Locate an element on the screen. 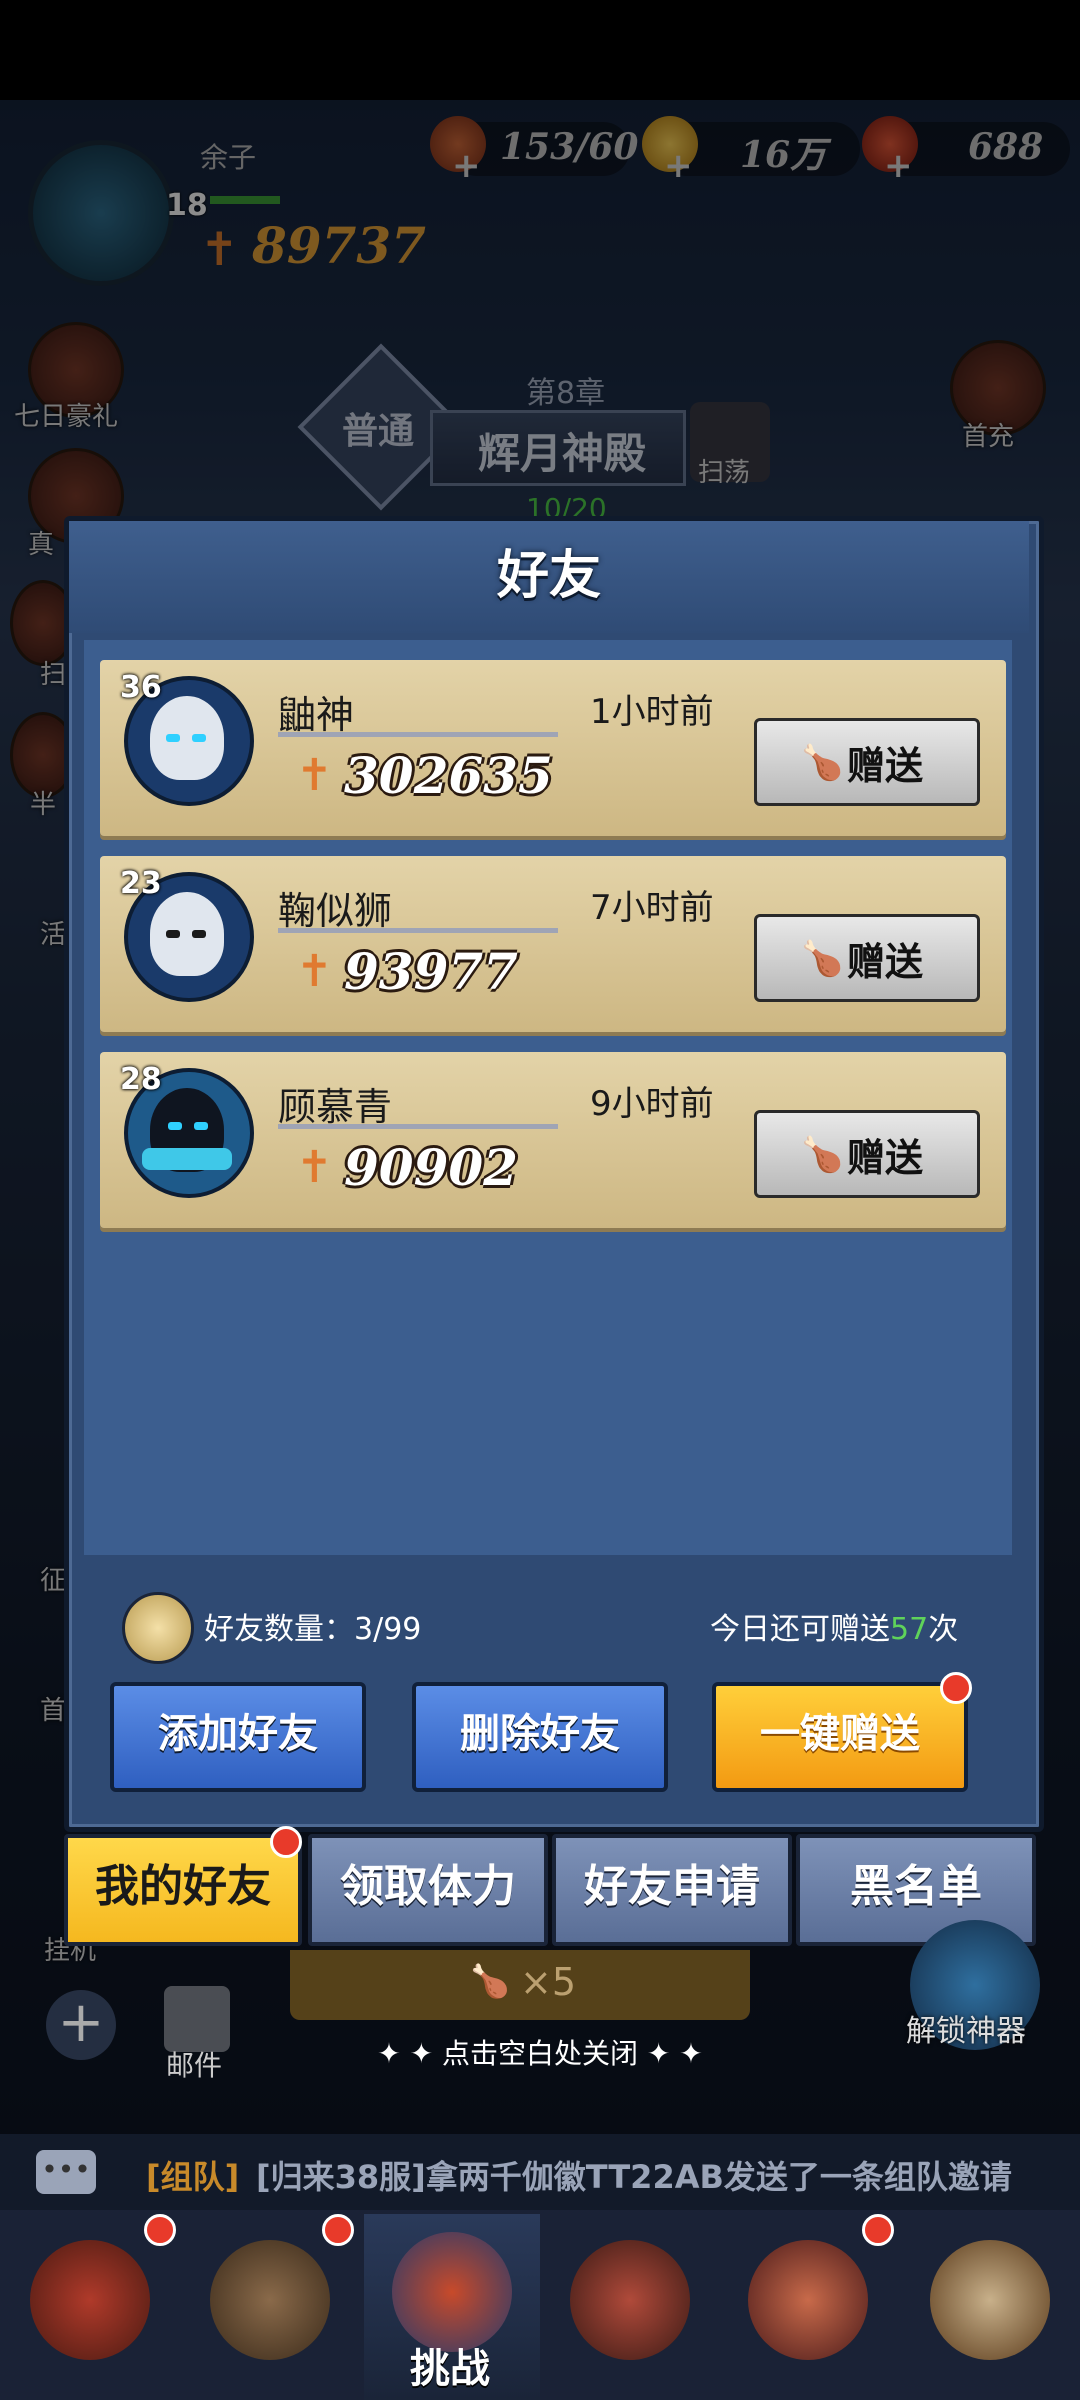 The width and height of the screenshot is (1080, 2400). gift-remaining-prefix: 今日还可赠送 is located at coordinates (800, 1629).